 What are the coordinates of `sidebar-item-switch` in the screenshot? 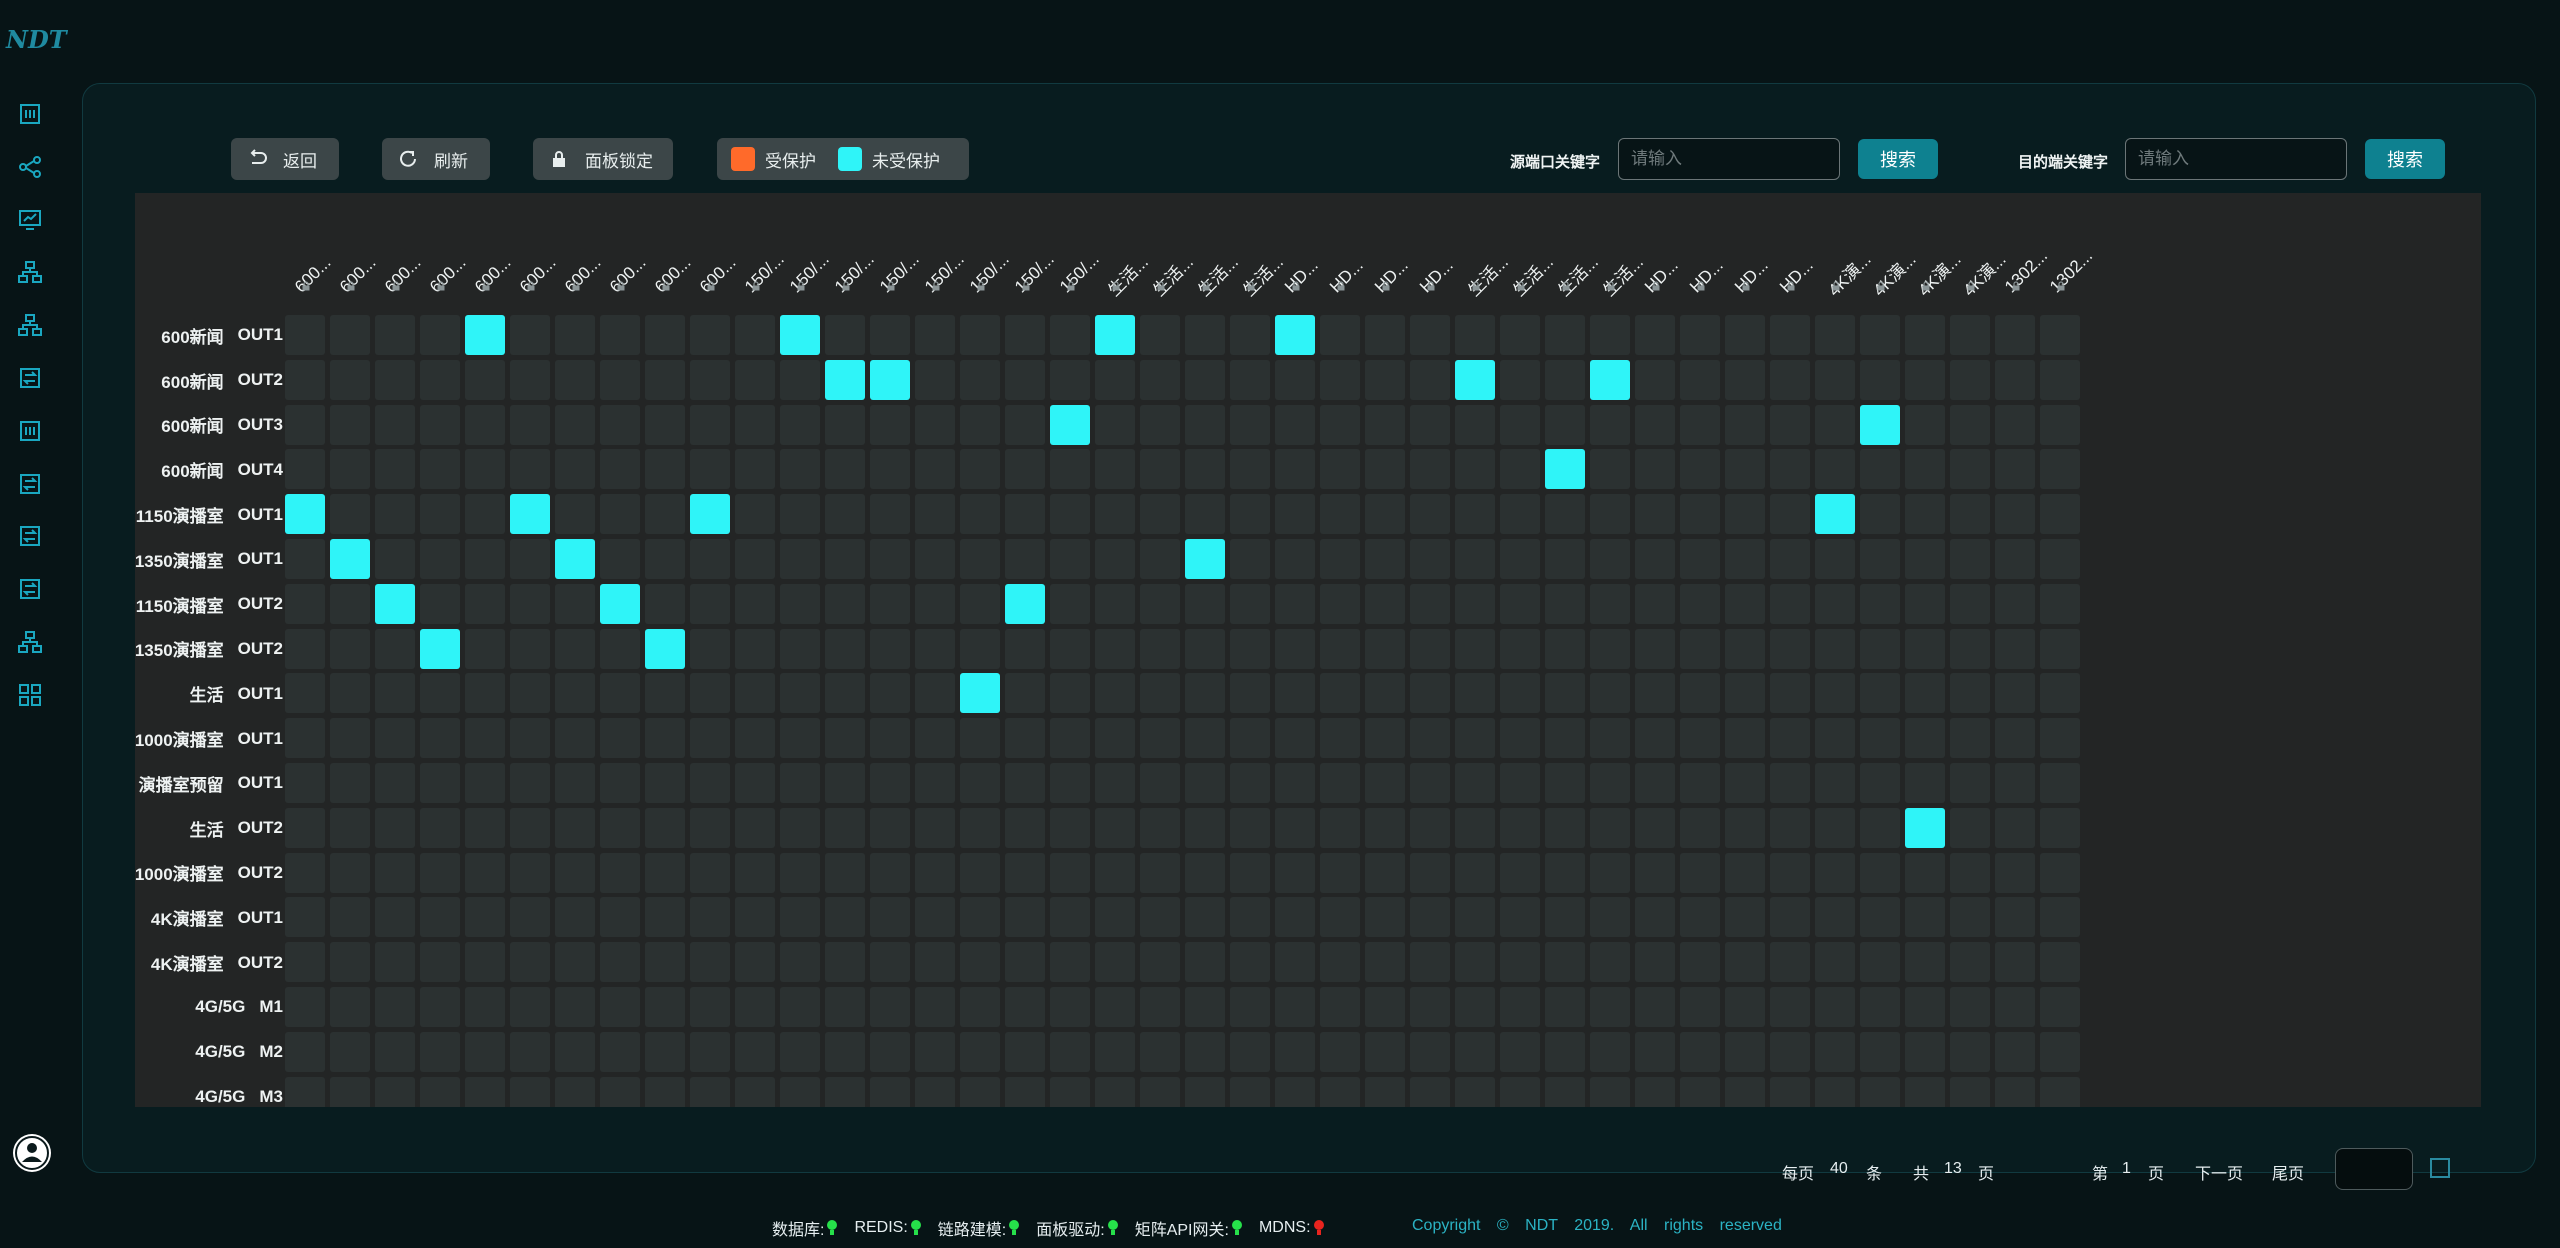 It's located at (30, 378).